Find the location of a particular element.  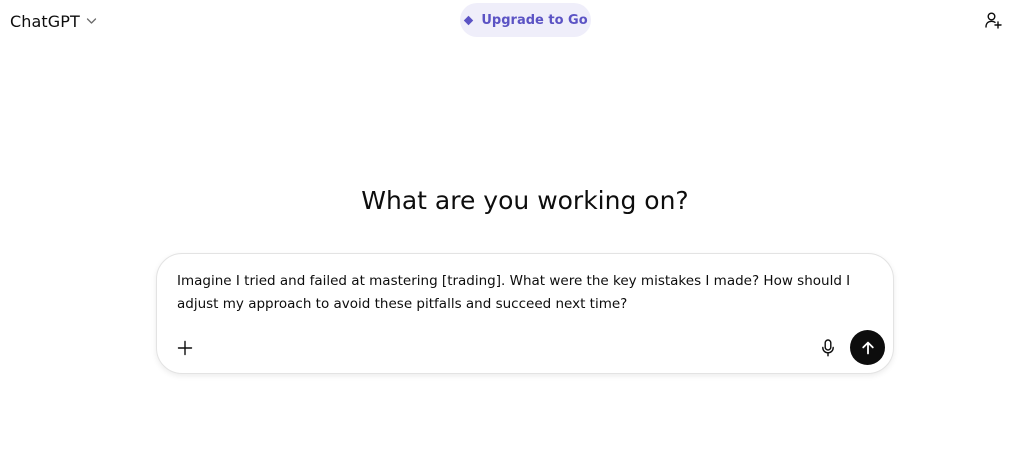

diamond-icon is located at coordinates (468, 20).